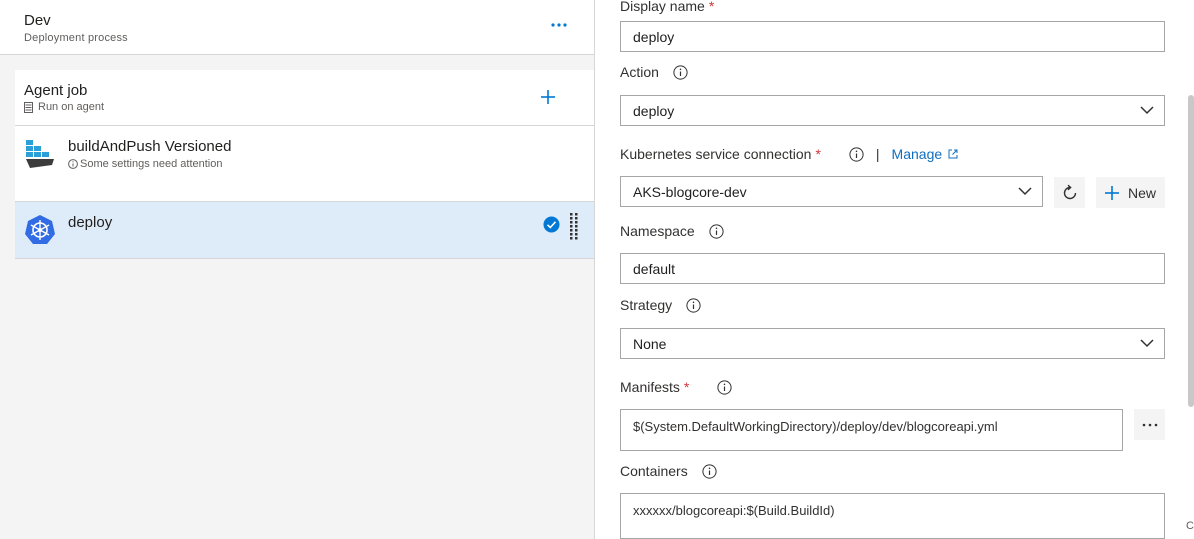  I want to click on task-deploy: deploy, so click(304, 230).